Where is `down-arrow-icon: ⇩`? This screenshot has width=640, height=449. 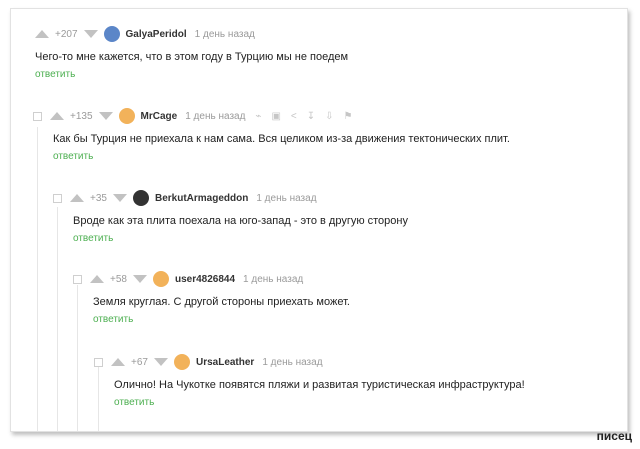 down-arrow-icon: ⇩ is located at coordinates (329, 116).